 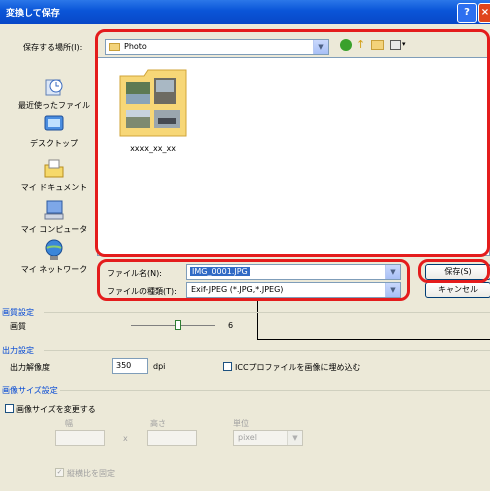 What do you see at coordinates (124, 365) in the screenshot?
I see `resolution-value: 350` at bounding box center [124, 365].